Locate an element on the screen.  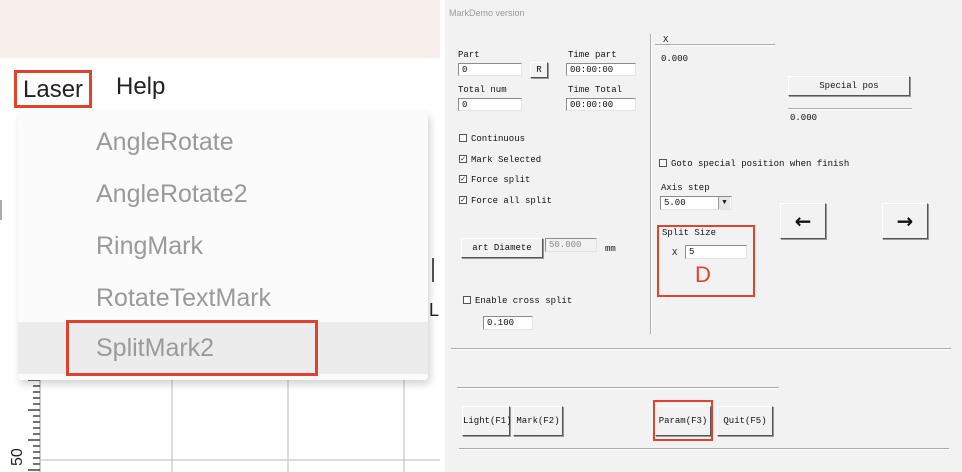
menu-help: Help is located at coordinates (140, 89).